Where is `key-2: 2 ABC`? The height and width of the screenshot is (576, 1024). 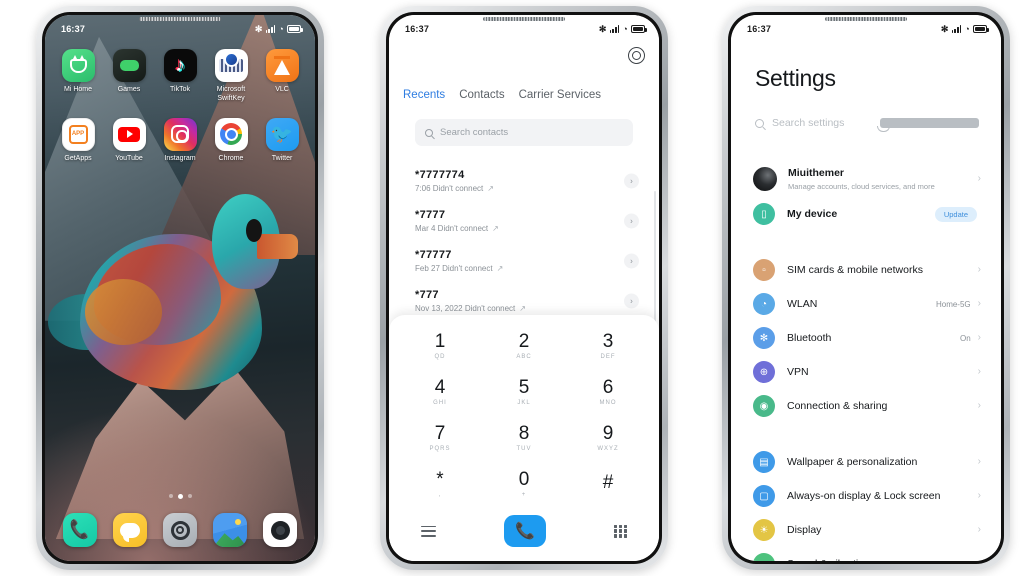 key-2: 2 ABC is located at coordinates (524, 346).